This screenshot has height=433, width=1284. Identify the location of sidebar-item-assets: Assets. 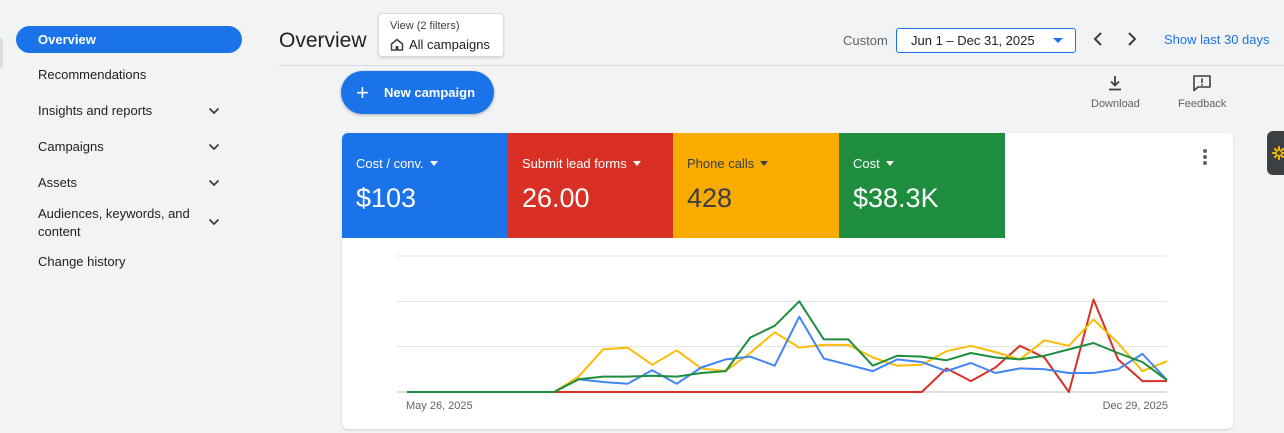
(129, 183).